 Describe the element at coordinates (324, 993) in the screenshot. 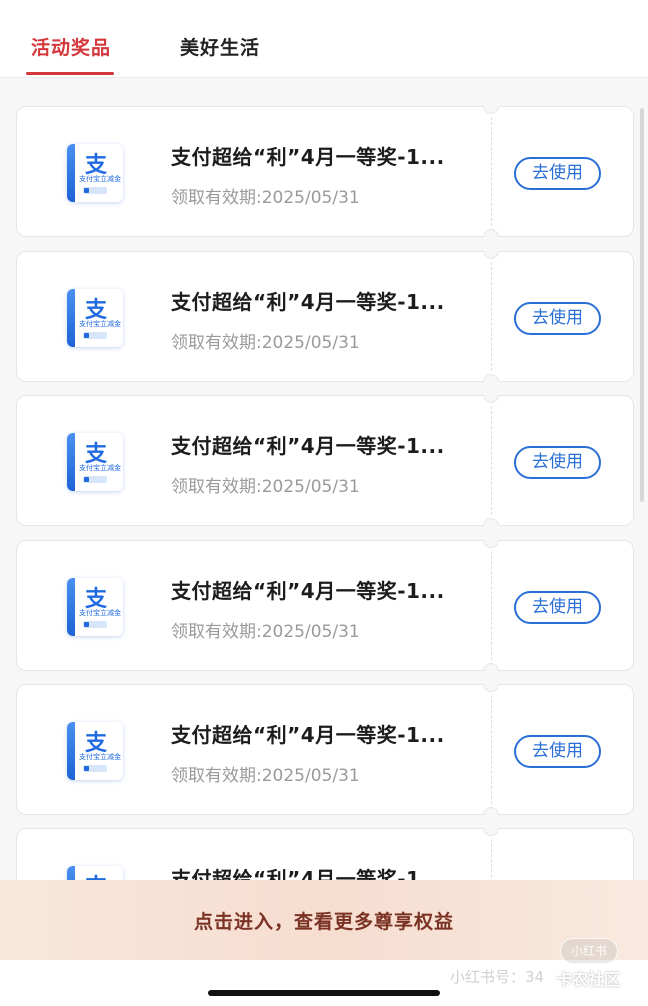

I see `home-indicator` at that location.